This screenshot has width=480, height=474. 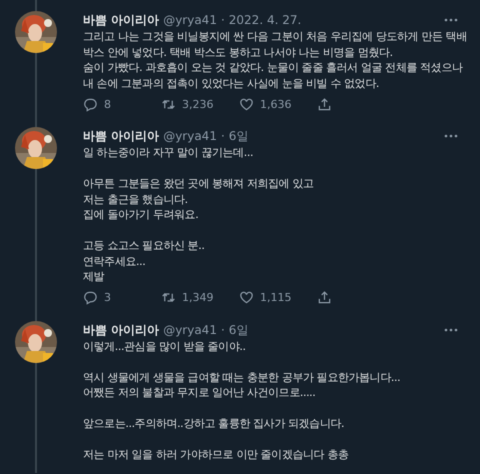 What do you see at coordinates (198, 297) in the screenshot?
I see `retweet-count: 1,349` at bounding box center [198, 297].